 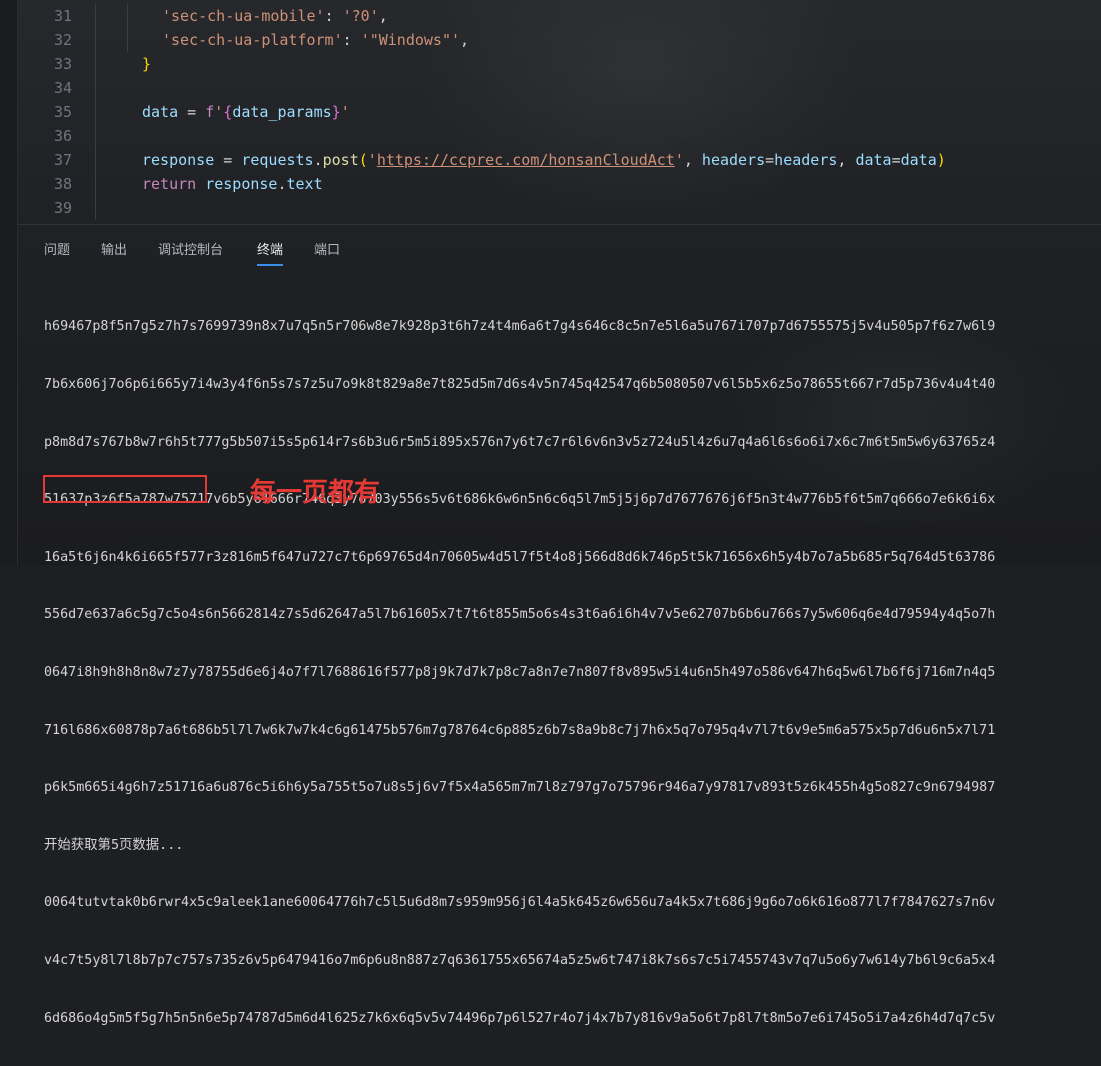 I want to click on line-number: 31, so click(x=62, y=16).